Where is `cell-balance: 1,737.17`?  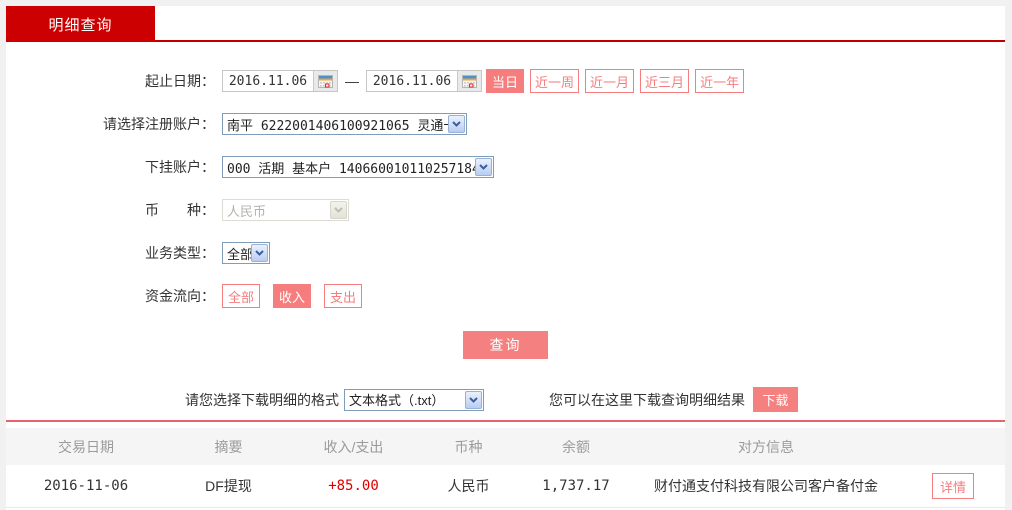 cell-balance: 1,737.17 is located at coordinates (576, 486).